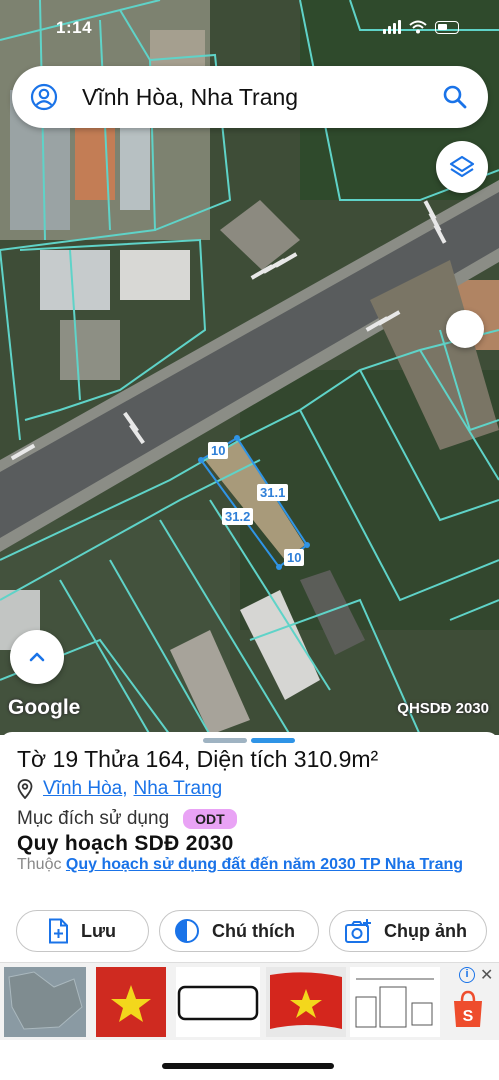  What do you see at coordinates (44, 707) in the screenshot?
I see `google-logo: Google` at bounding box center [44, 707].